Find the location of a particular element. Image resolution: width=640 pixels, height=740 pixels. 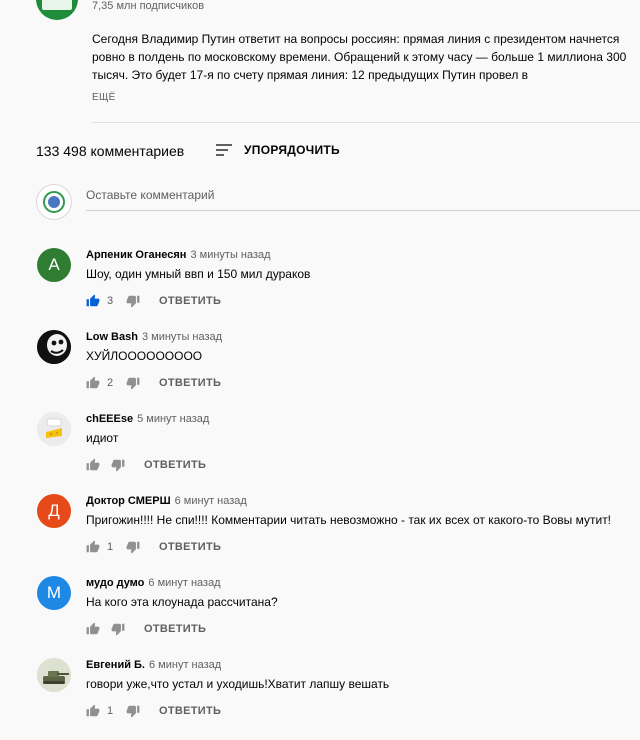

sort-label: УПОРЯДОЧИТЬ is located at coordinates (292, 150).